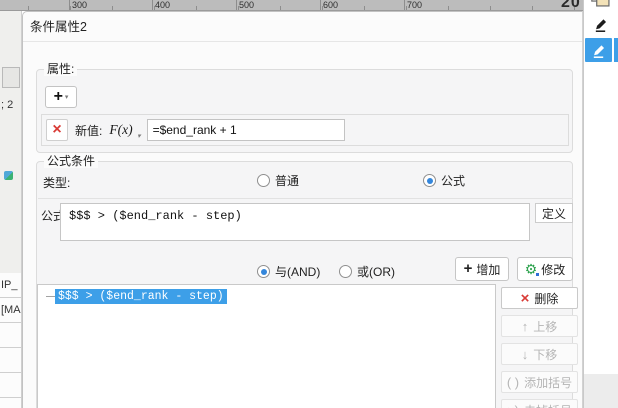 The width and height of the screenshot is (618, 408). Describe the element at coordinates (488, 269) in the screenshot. I see `add-condition-label: 增加` at that location.